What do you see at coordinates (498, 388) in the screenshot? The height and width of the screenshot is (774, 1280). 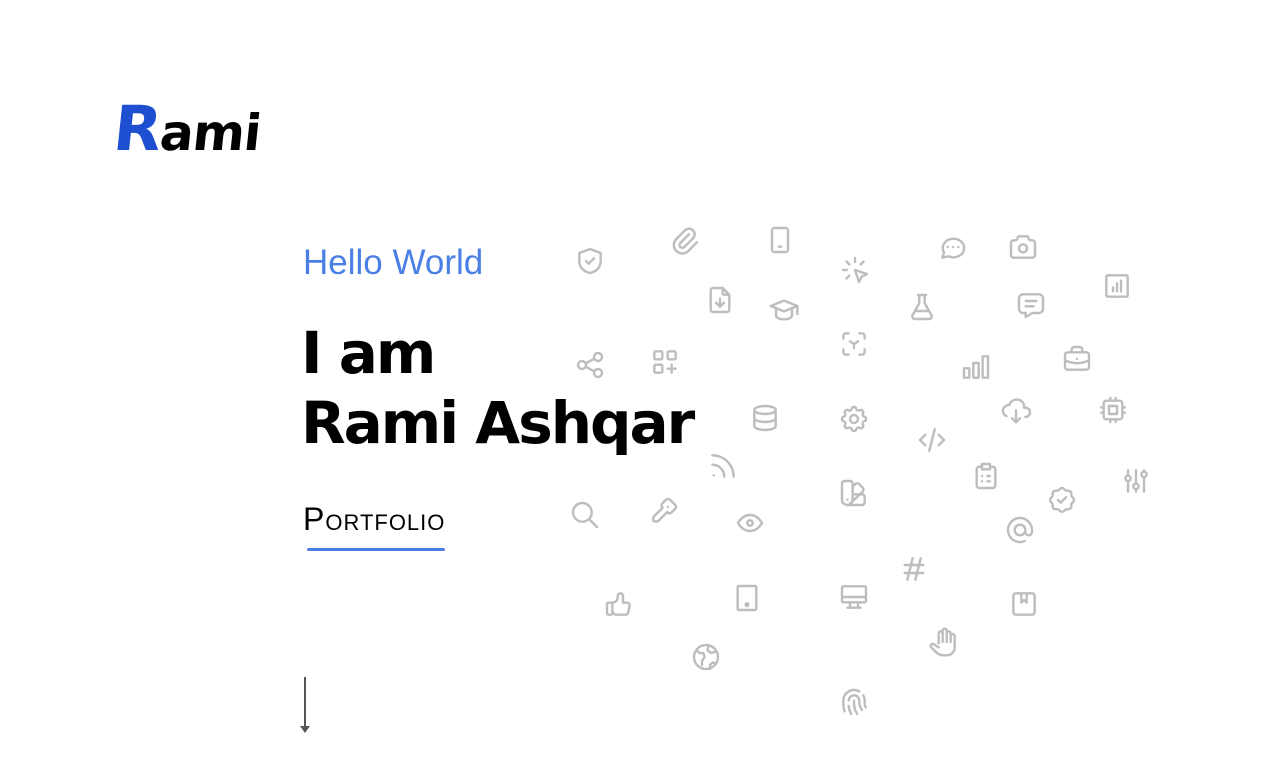 I see `hero-title: I am Rami Ashqar` at bounding box center [498, 388].